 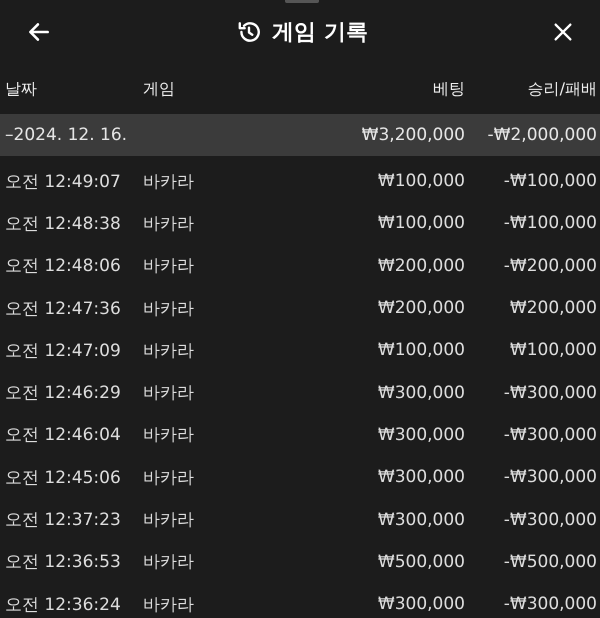 I want to click on table-cell-text: 오전 12:36:24, so click(x=63, y=605).